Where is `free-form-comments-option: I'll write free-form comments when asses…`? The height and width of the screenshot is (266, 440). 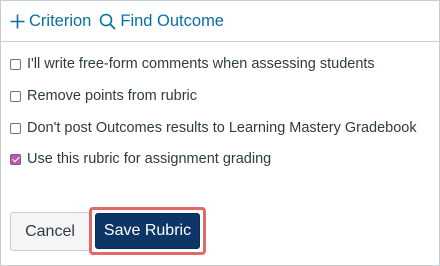 free-form-comments-option: I'll write free-form comments when asses… is located at coordinates (192, 64).